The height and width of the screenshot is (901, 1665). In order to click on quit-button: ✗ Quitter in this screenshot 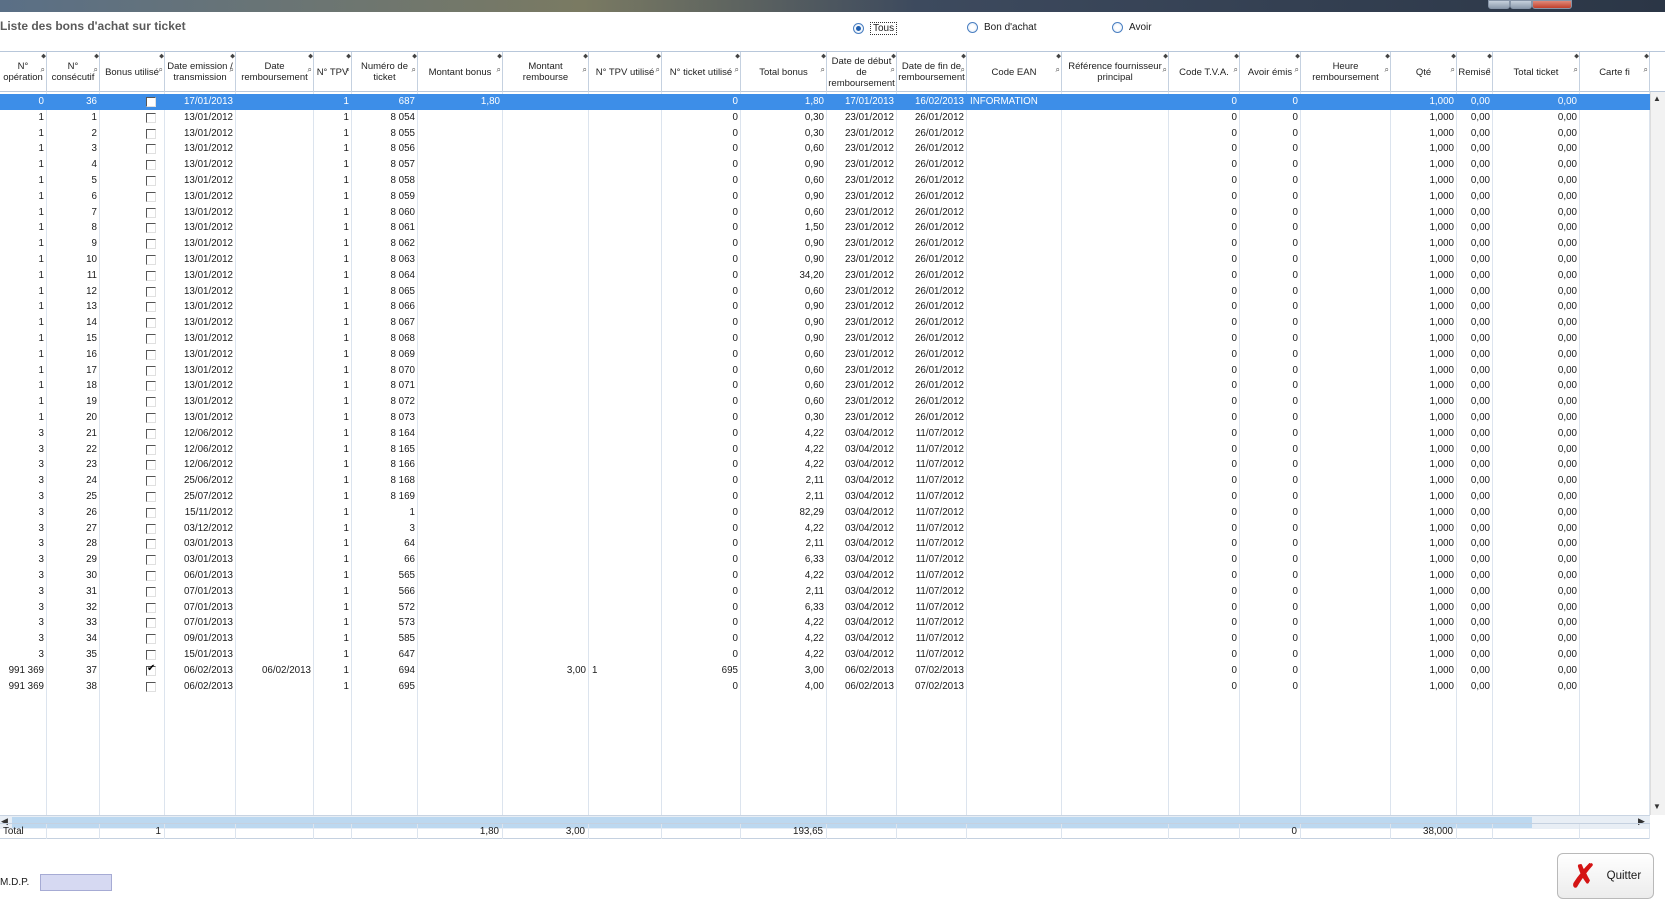, I will do `click(1605, 876)`.